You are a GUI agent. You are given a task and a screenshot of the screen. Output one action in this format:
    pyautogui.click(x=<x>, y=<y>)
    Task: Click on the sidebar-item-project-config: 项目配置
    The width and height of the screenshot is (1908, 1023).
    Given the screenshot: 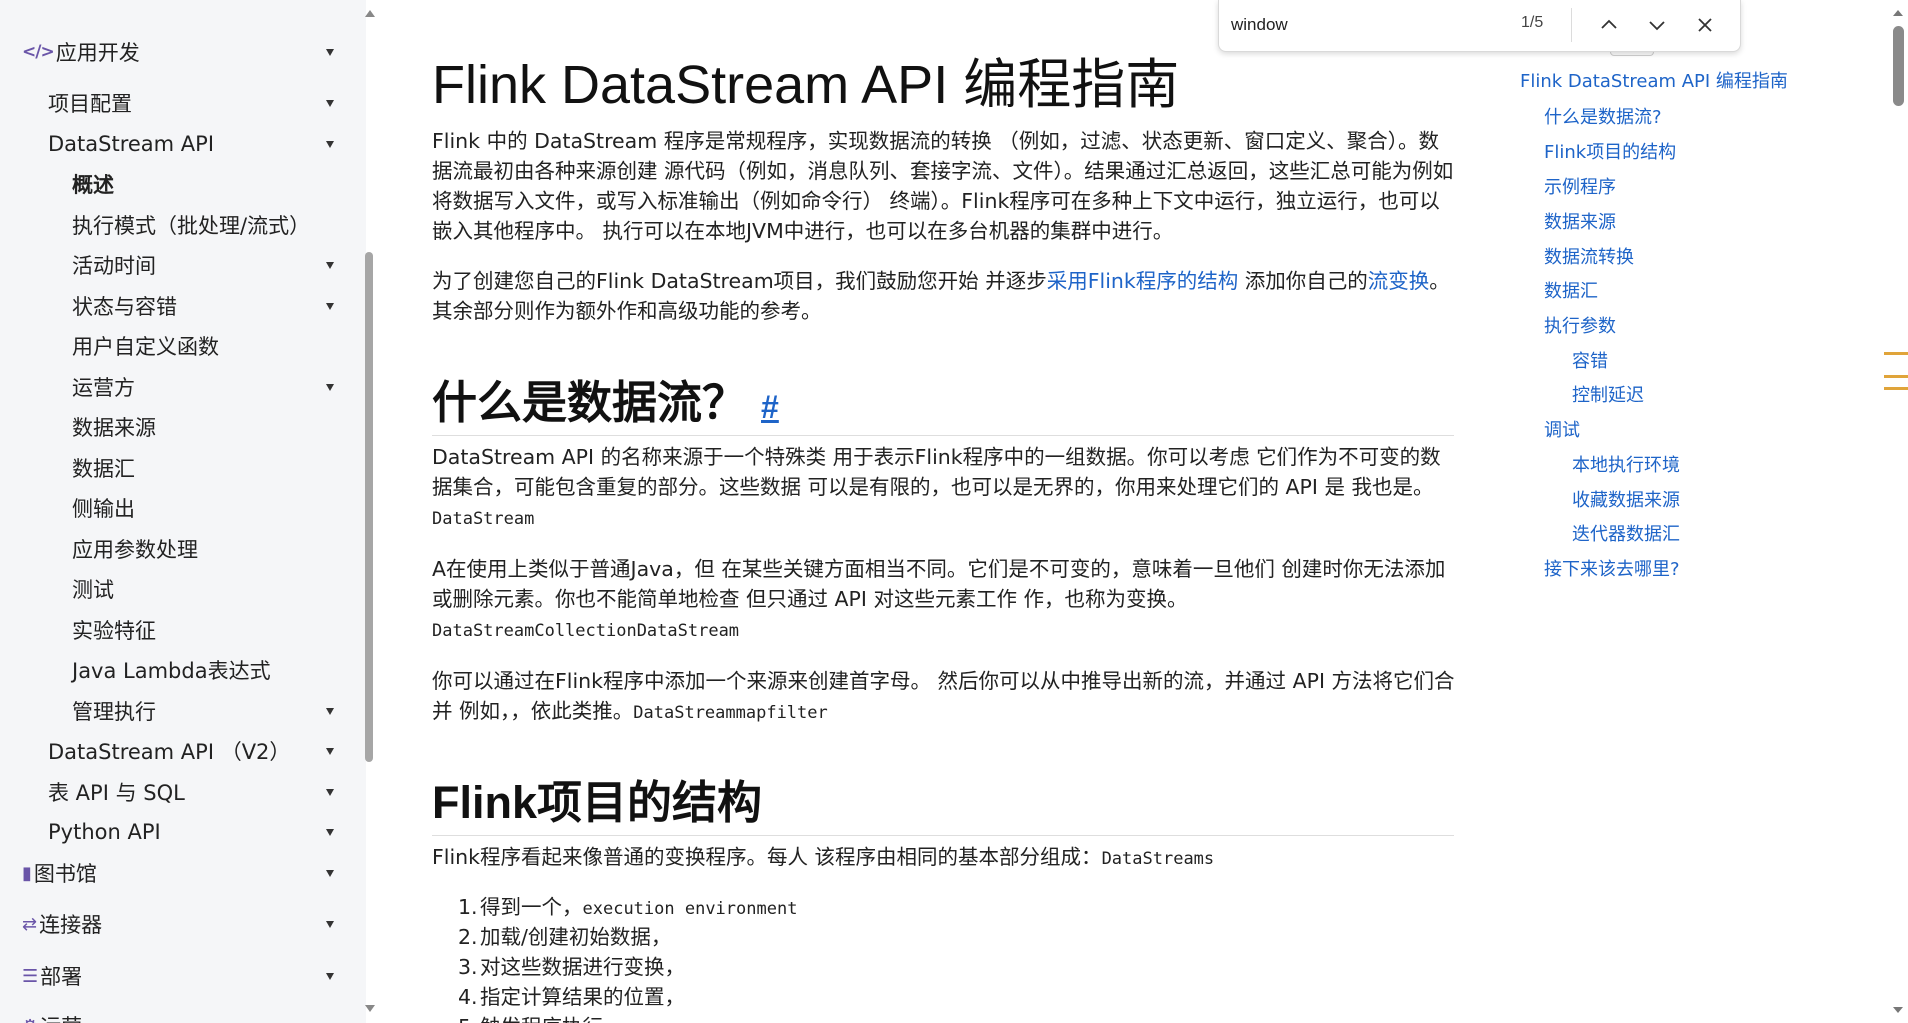 What is the action you would take?
    pyautogui.click(x=194, y=103)
    